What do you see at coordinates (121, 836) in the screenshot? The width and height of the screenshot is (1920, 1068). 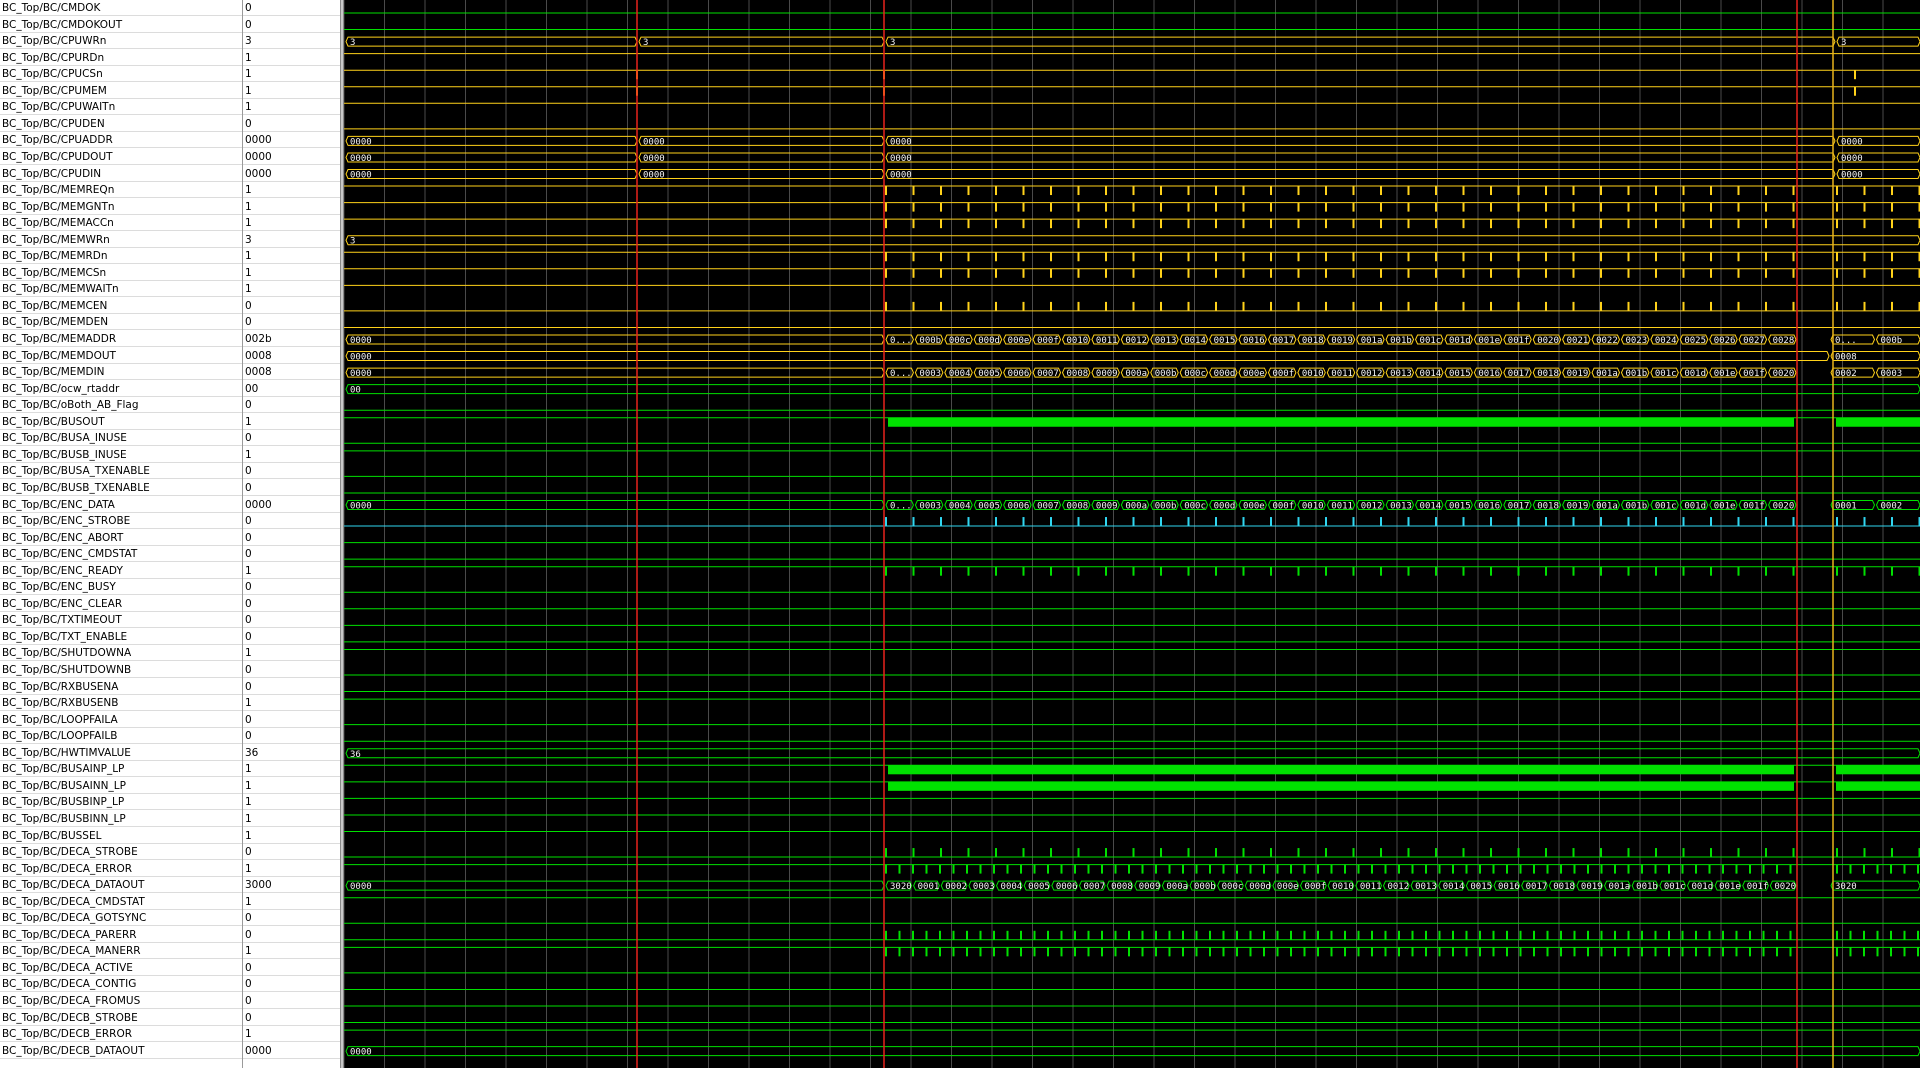 I see `signal-name: BC_Top/BC/BUSSEL` at bounding box center [121, 836].